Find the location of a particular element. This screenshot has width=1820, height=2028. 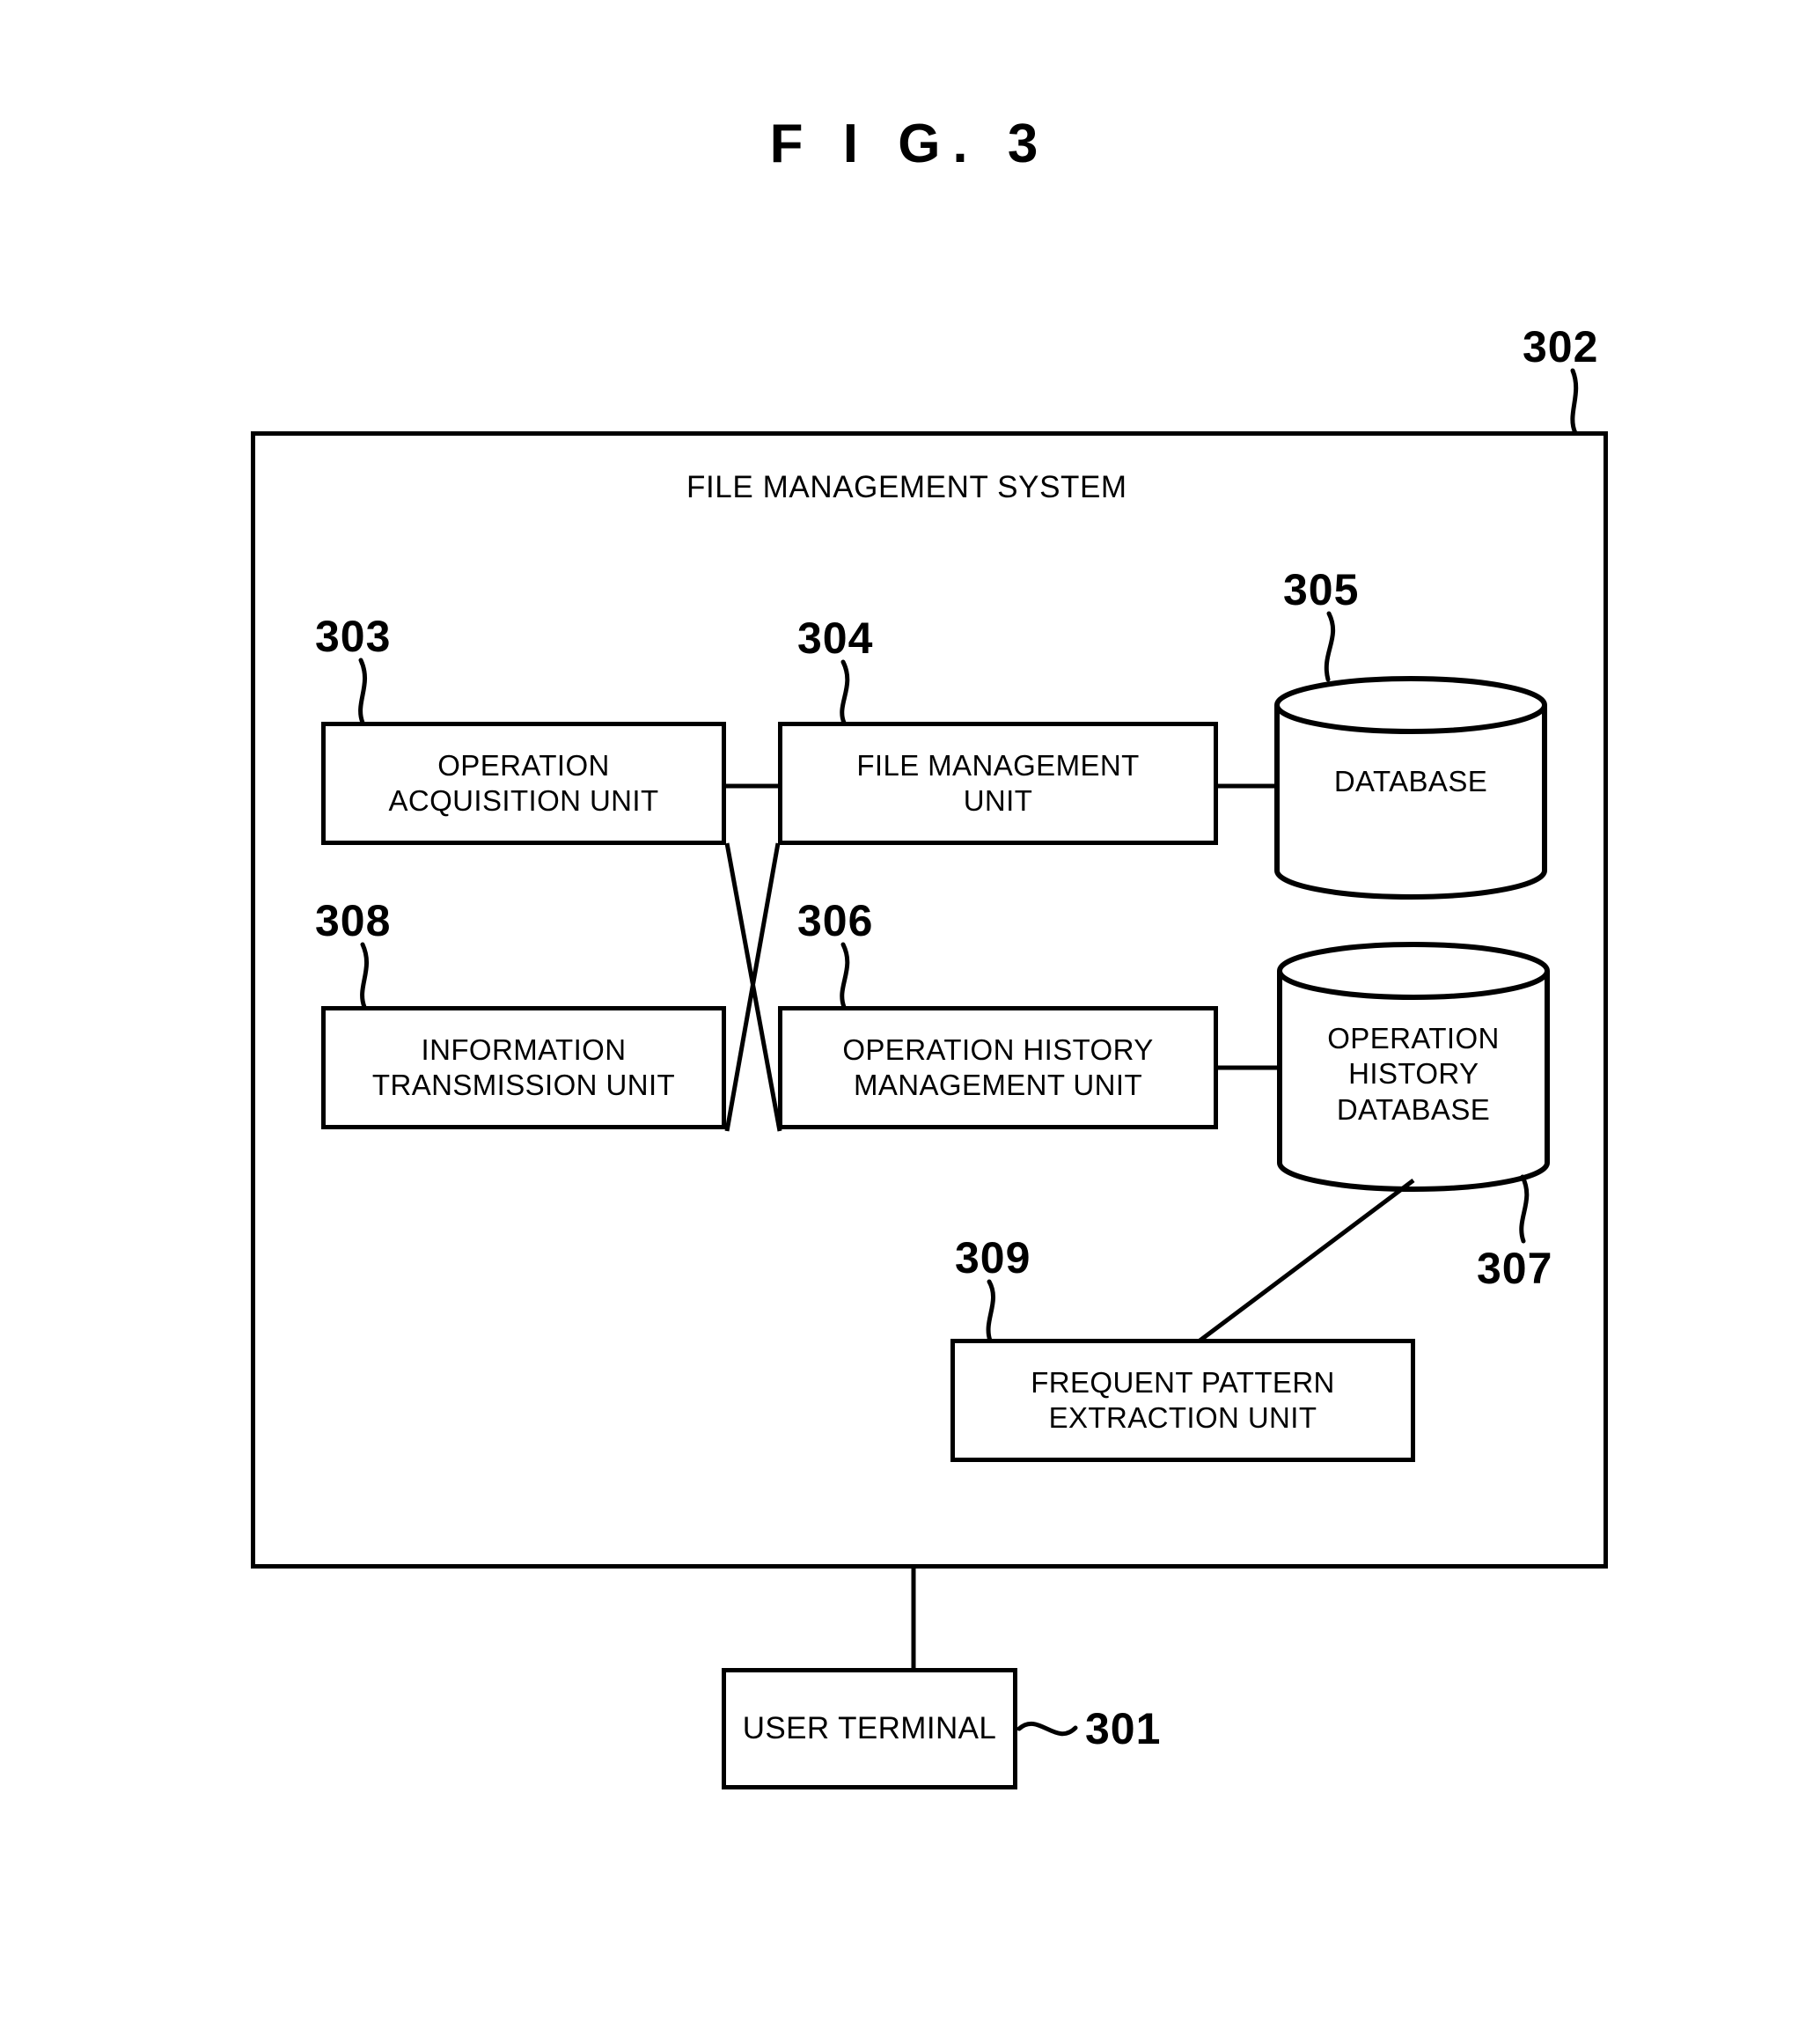

refnum-308: 308 is located at coordinates (353, 920).